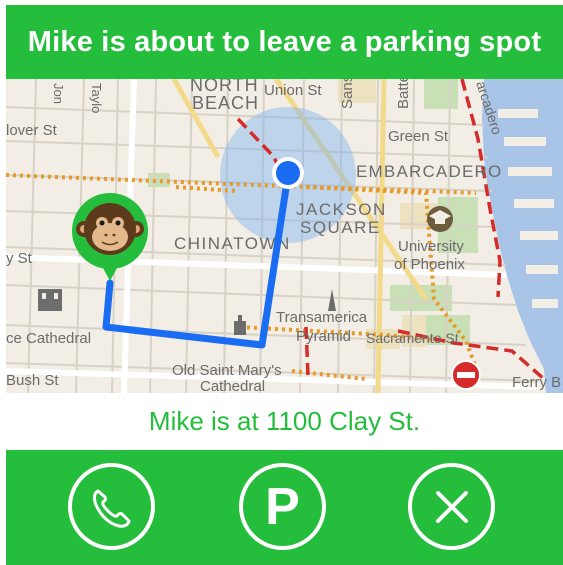 This screenshot has width=563, height=565. Describe the element at coordinates (412, 338) in the screenshot. I see `map-label: Sacramento St` at that location.